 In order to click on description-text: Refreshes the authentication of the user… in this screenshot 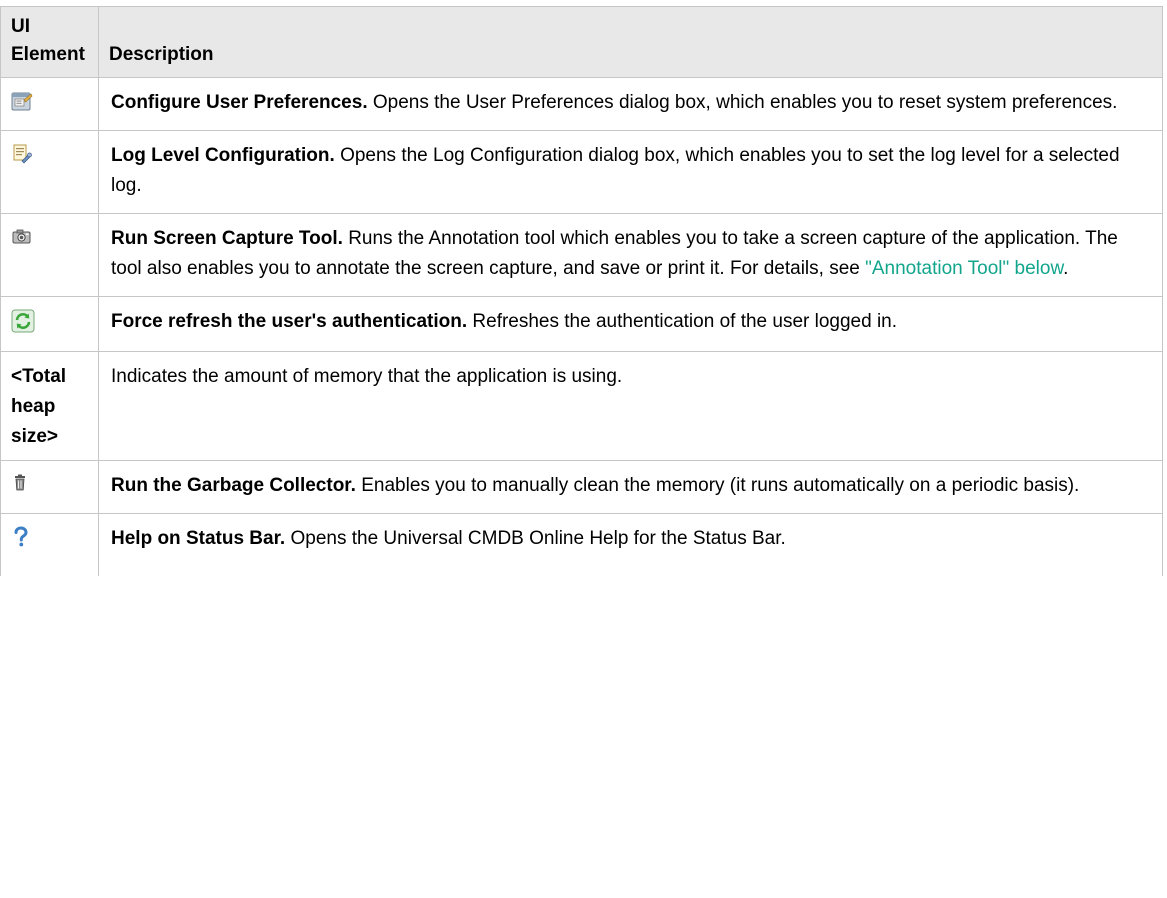, I will do `click(685, 321)`.